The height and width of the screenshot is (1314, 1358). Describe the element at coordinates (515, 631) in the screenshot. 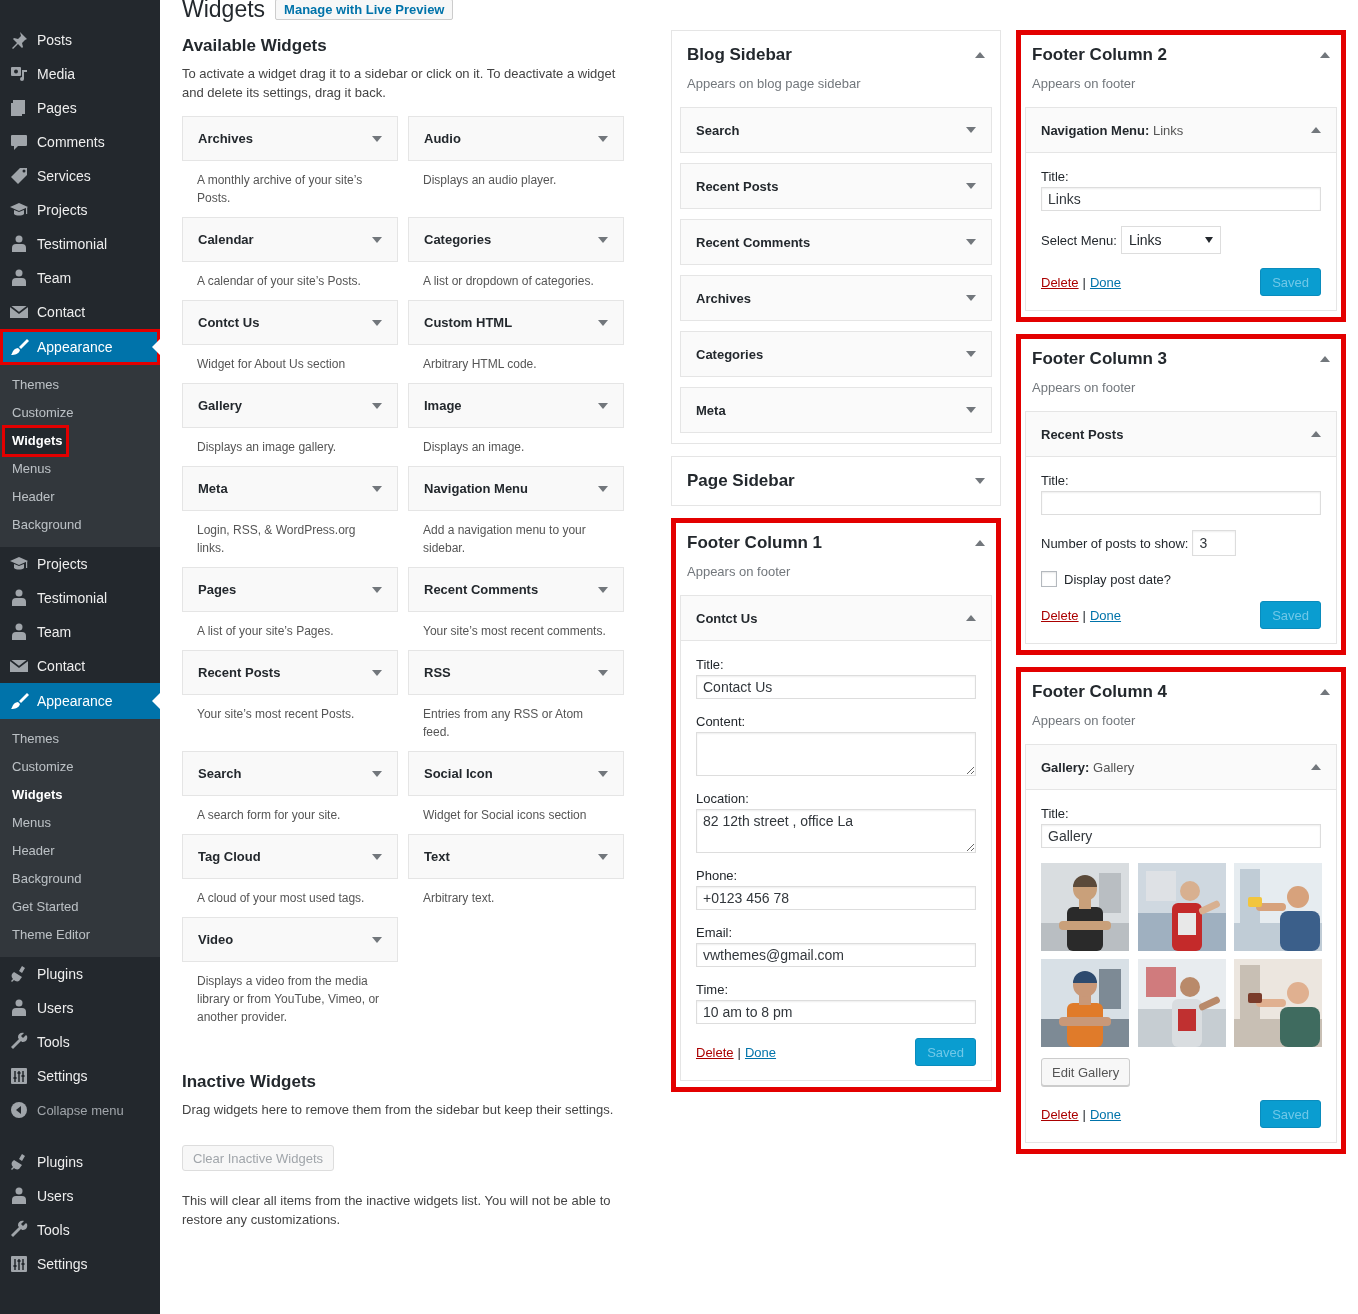

I see `widget-description: Your site’s most recent comments.` at that location.